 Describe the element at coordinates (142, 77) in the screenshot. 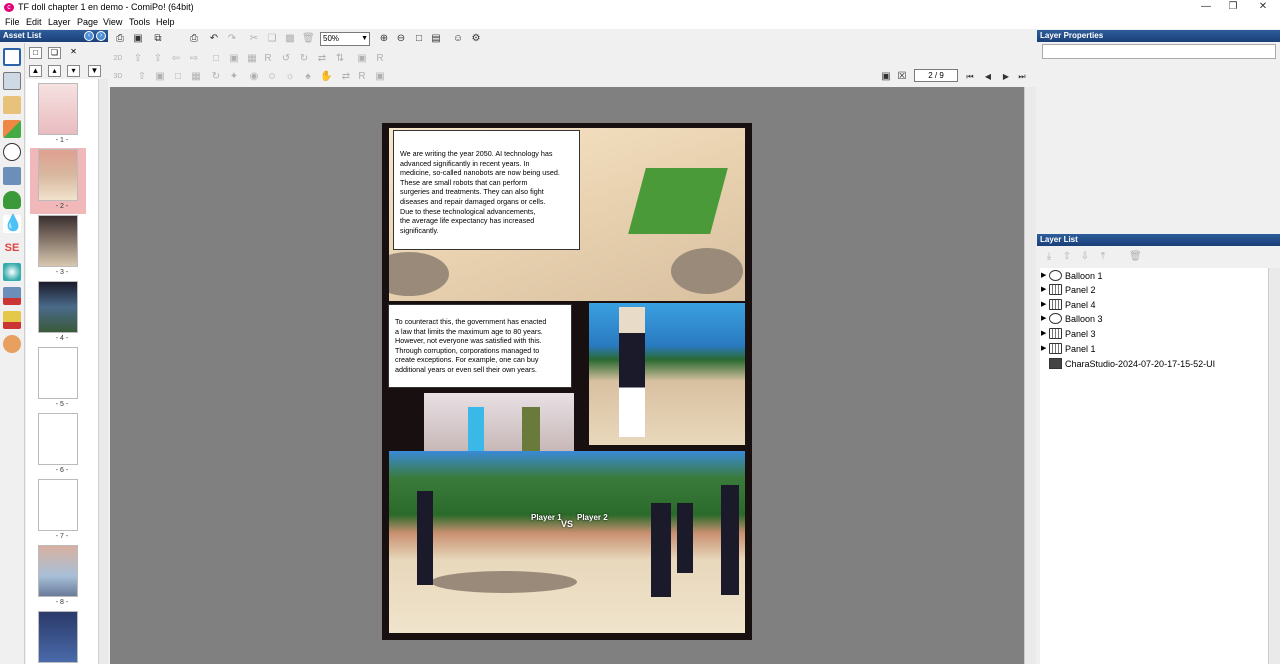

I see `3d-move-icon: ⇧` at that location.